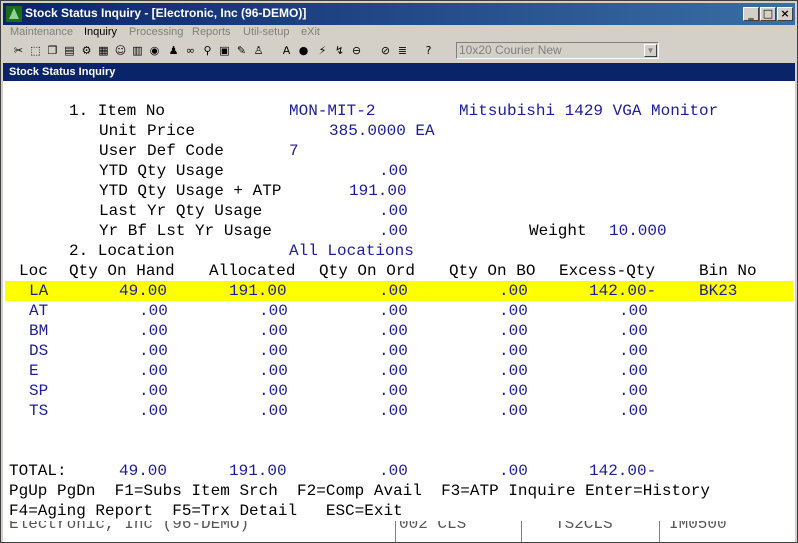 The width and height of the screenshot is (798, 543). I want to click on weight-label: Weight, so click(558, 231).